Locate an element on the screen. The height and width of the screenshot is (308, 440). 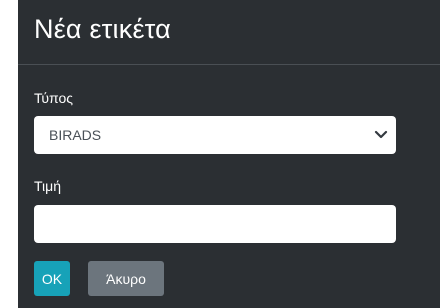
value-input is located at coordinates (215, 224).